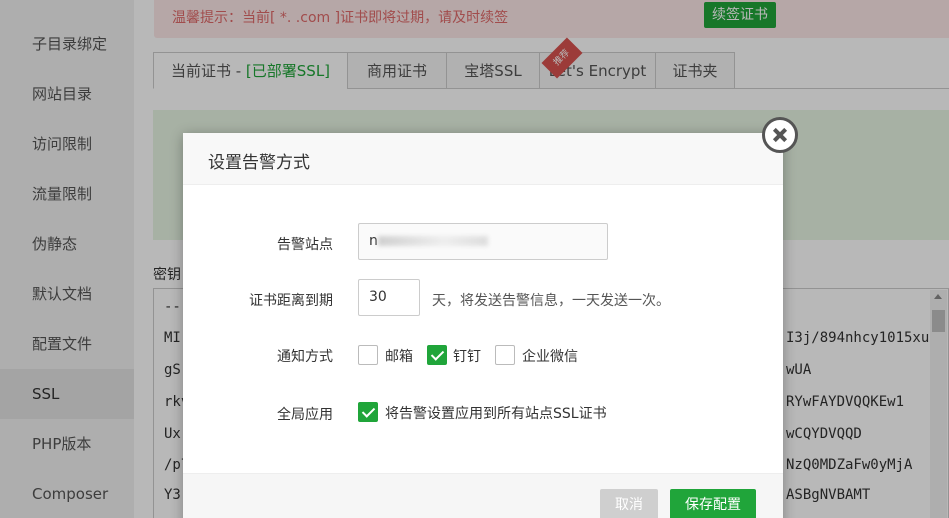 The image size is (949, 518). I want to click on close-icon, so click(780, 135).